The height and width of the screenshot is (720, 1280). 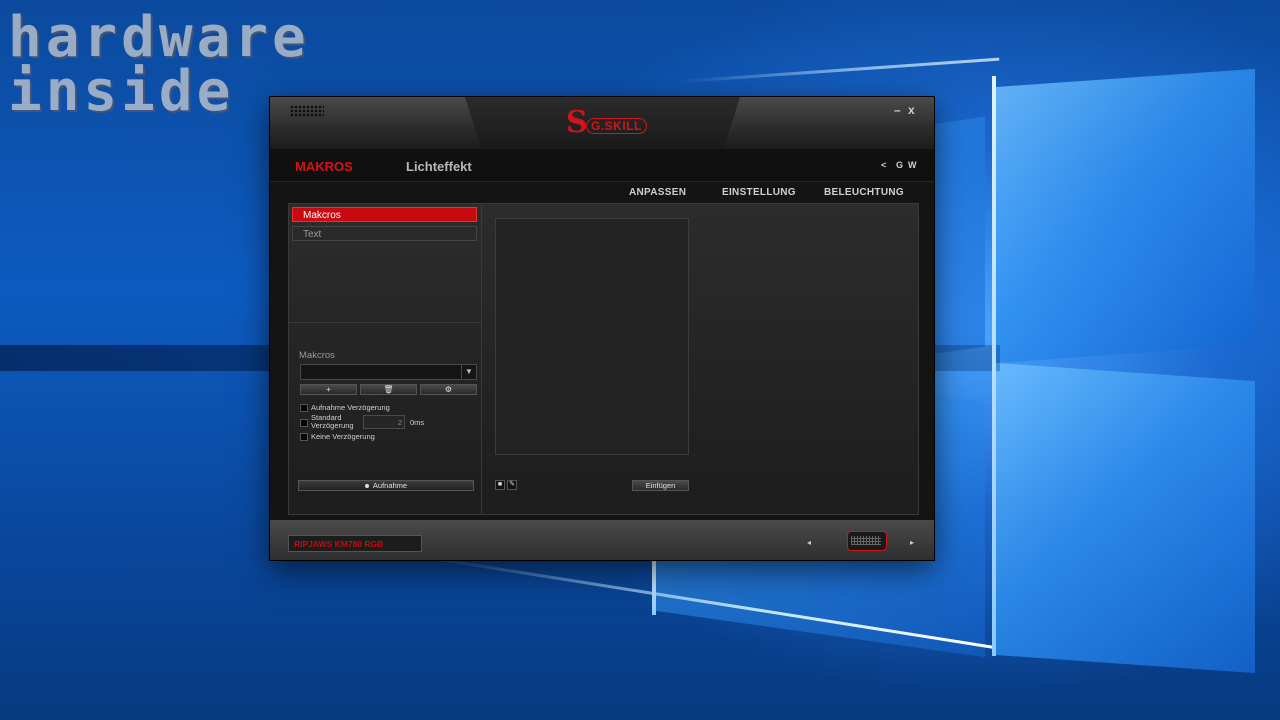 I want to click on subnav-beleuchtung: BELEUCHTUNG, so click(x=864, y=192).